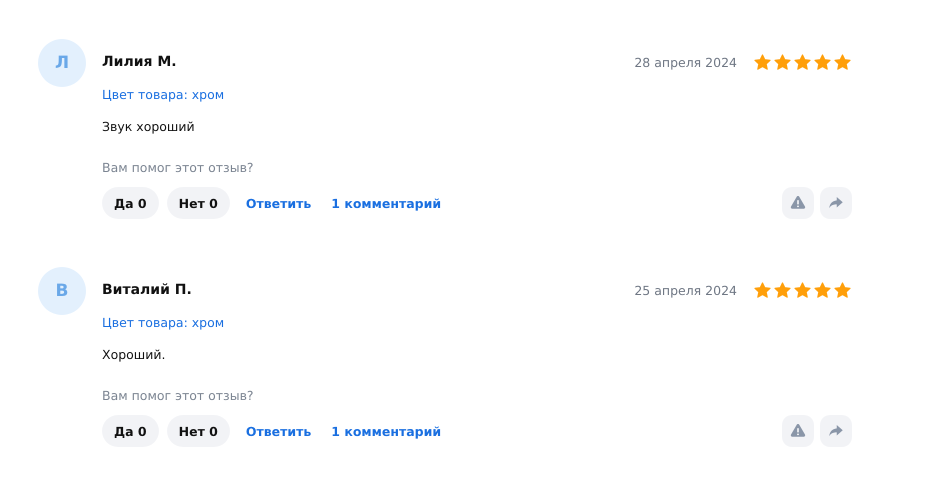 Image resolution: width=935 pixels, height=488 pixels. I want to click on author-name: Виталий П., so click(147, 290).